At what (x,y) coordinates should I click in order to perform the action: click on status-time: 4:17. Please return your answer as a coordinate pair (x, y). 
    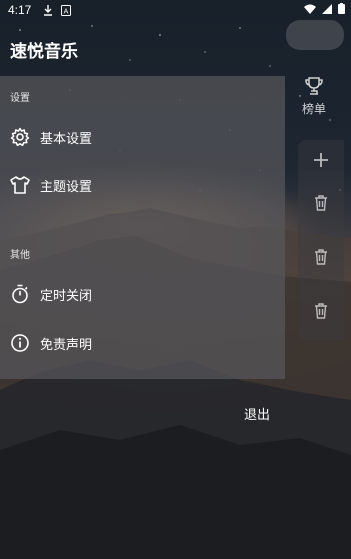
    Looking at the image, I should click on (20, 10).